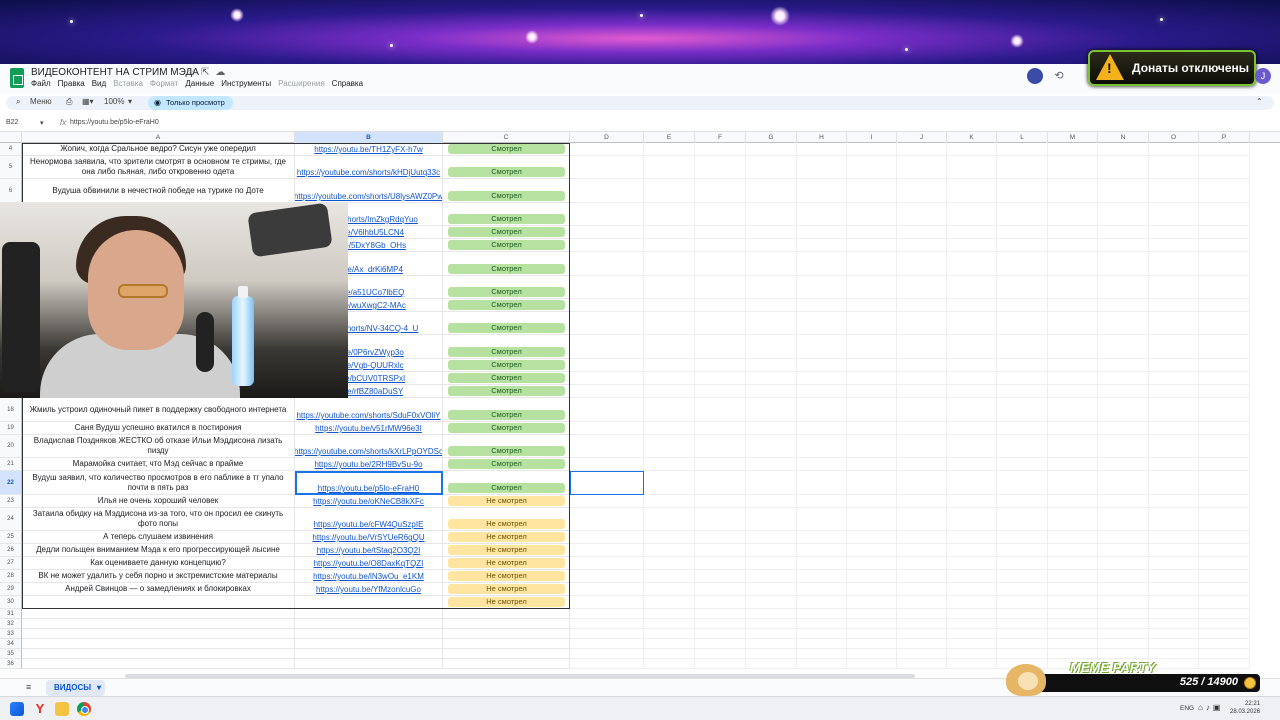 The height and width of the screenshot is (720, 1280). I want to click on cell-link: https://youtu.be/oKNeCB8kXFc, so click(369, 501).